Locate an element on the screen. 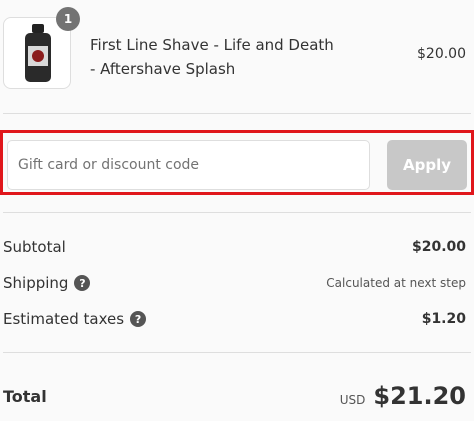  total-amount: $21.20 is located at coordinates (419, 396).